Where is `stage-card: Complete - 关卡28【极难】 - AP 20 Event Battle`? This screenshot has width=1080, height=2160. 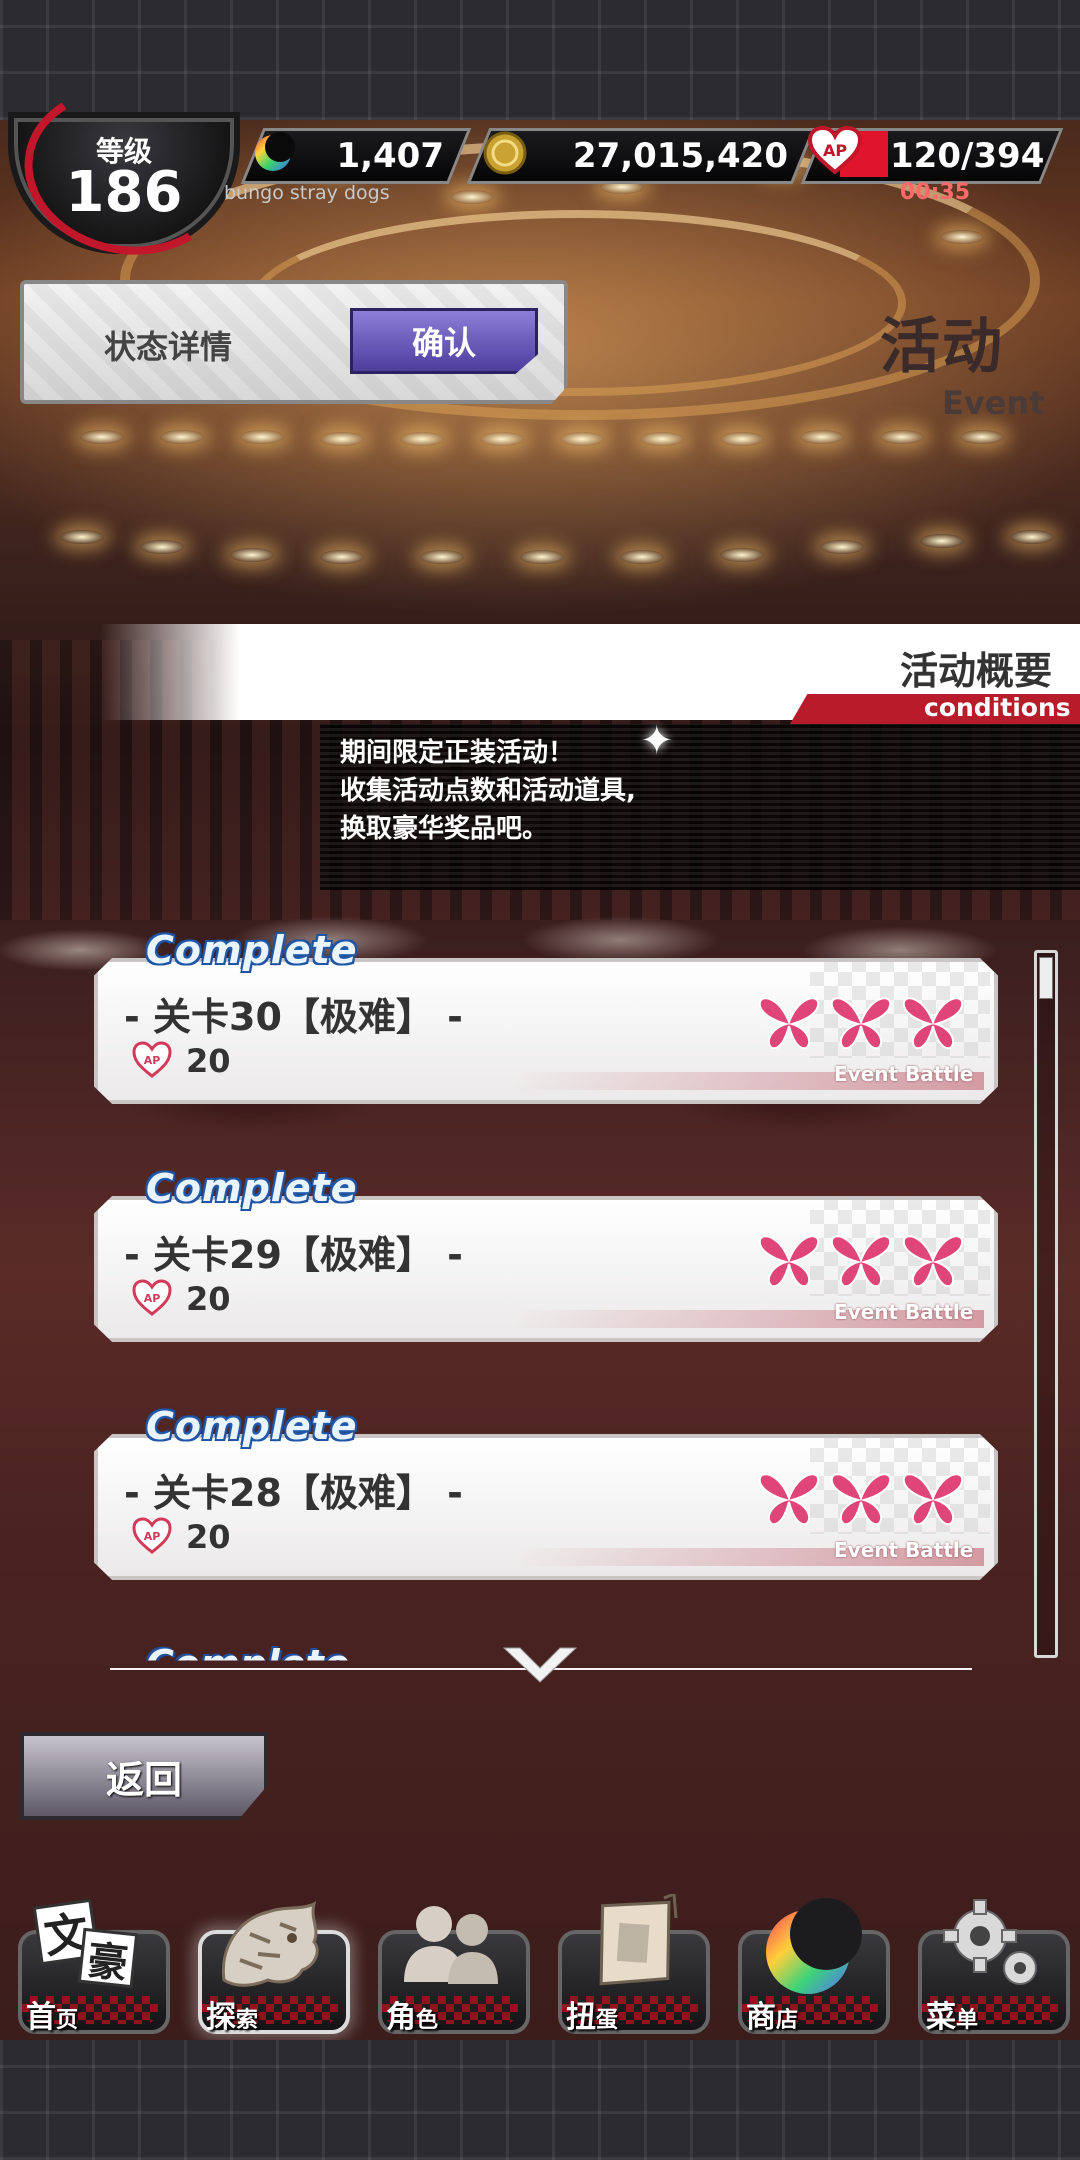
stage-card: Complete - 关卡28【极难】 - AP 20 Event Battle is located at coordinates (546, 1492).